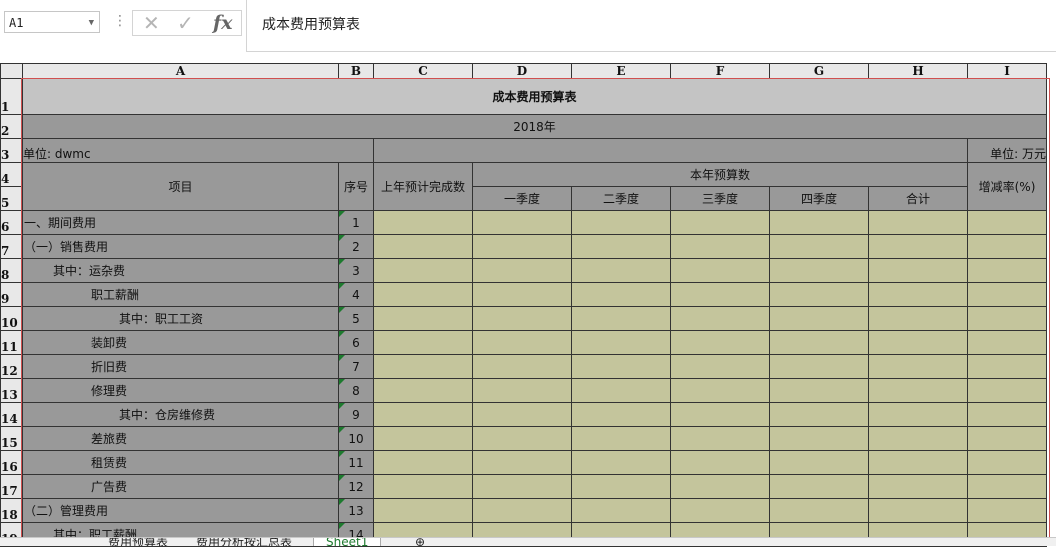 The image size is (1056, 547). I want to click on insert-function-icon: fx, so click(223, 23).